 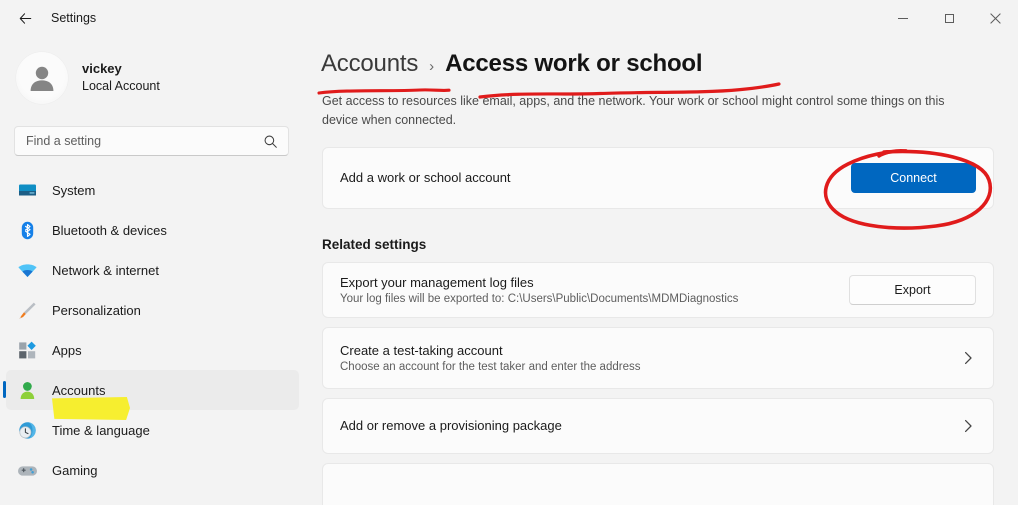 What do you see at coordinates (650, 425) in the screenshot?
I see `provisioning-row-text: Add or remove a provisioning package` at bounding box center [650, 425].